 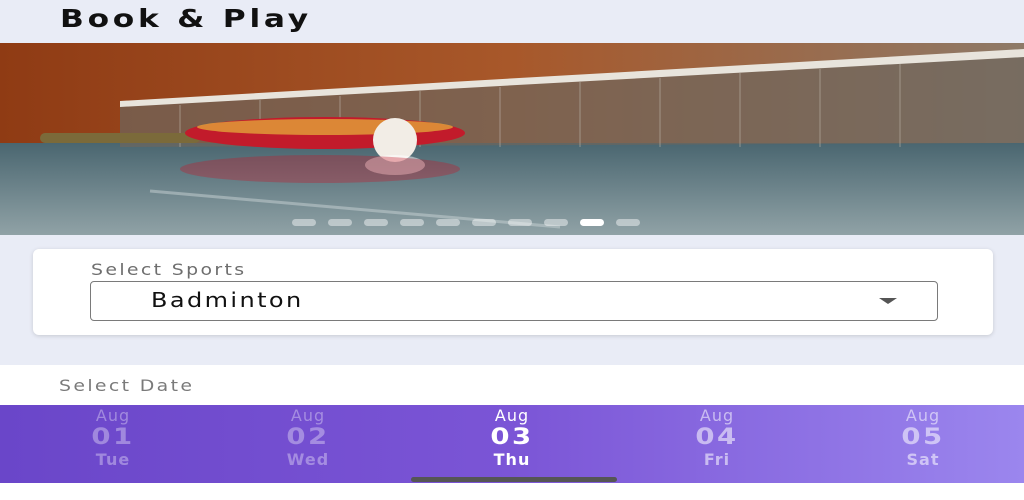 I want to click on date-day: 04, so click(x=717, y=437).